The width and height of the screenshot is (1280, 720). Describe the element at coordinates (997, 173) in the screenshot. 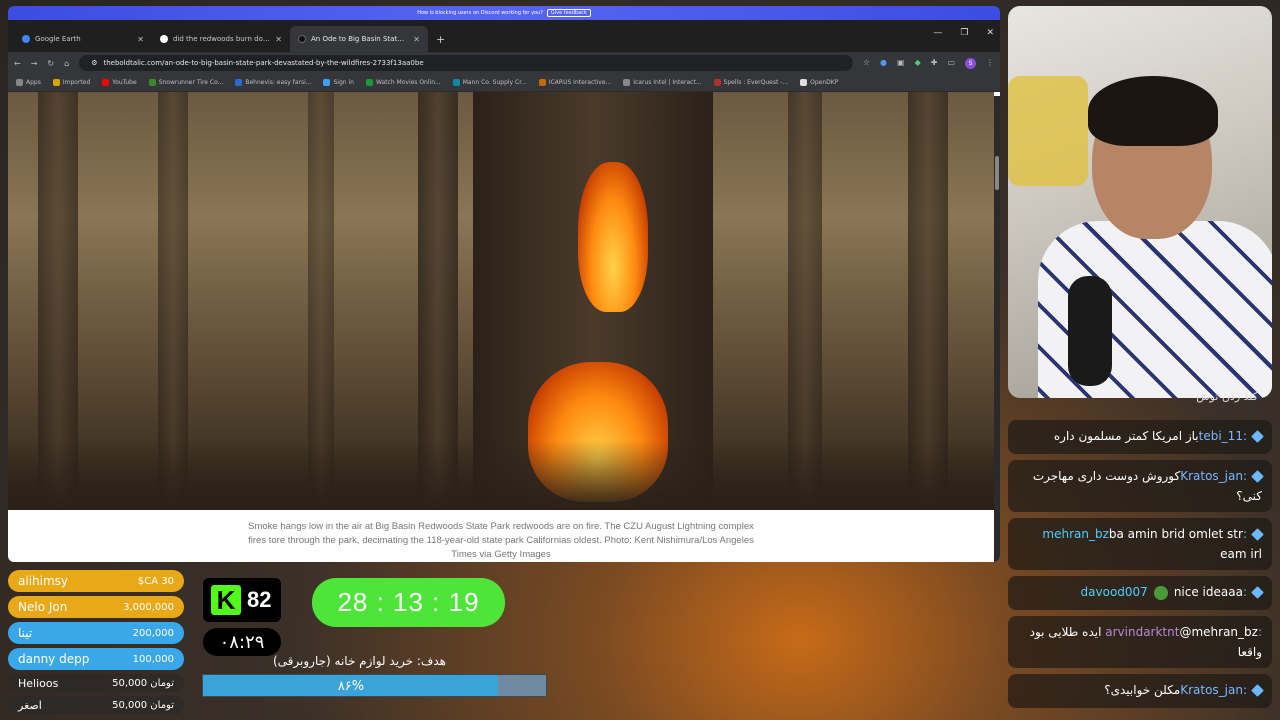

I see `scrollbar-thumb` at that location.